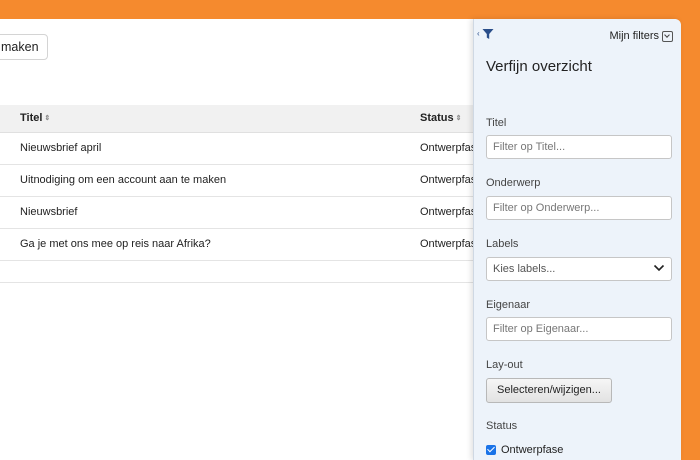 This screenshot has height=460, width=700. I want to click on layout-label: Lay-out, so click(504, 365).